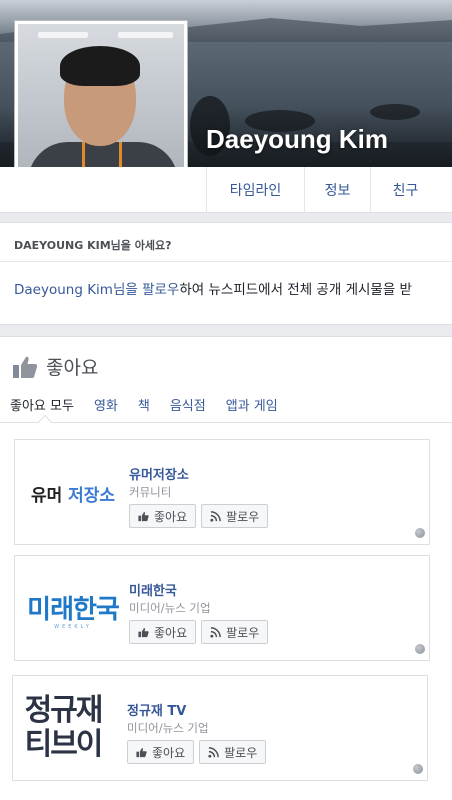 This screenshot has height=800, width=452. Describe the element at coordinates (222, 492) in the screenshot. I see `page-card: 유머 저장소 유머저장소 커뮤니티 좋아요 팔로우` at that location.